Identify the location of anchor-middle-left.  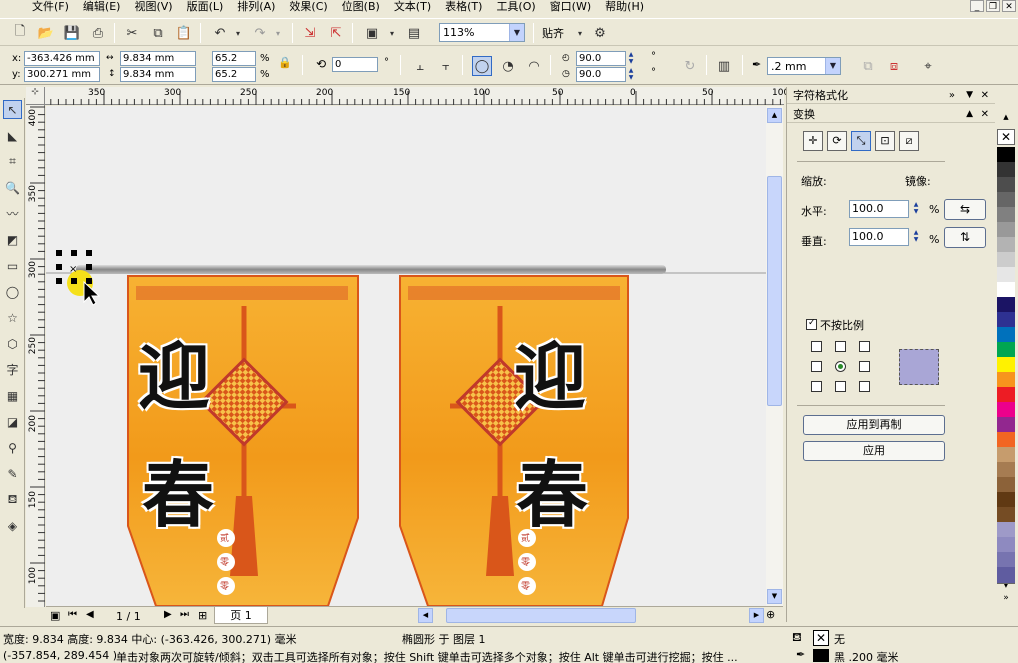
(816, 366).